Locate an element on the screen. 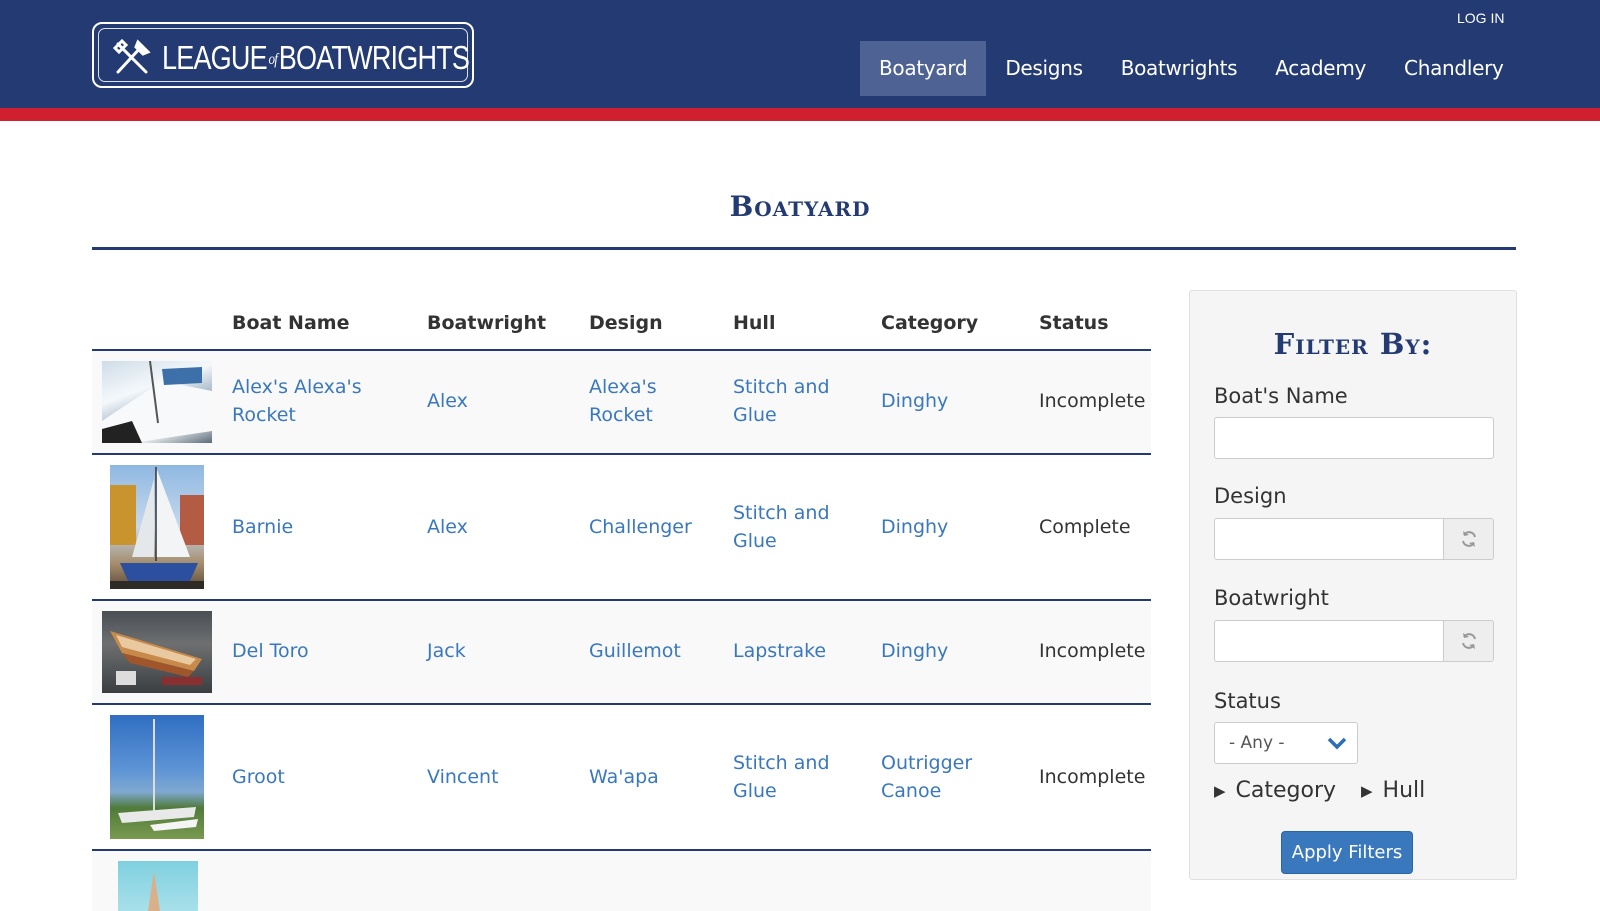 This screenshot has width=1600, height=911. design-input is located at coordinates (1329, 539).